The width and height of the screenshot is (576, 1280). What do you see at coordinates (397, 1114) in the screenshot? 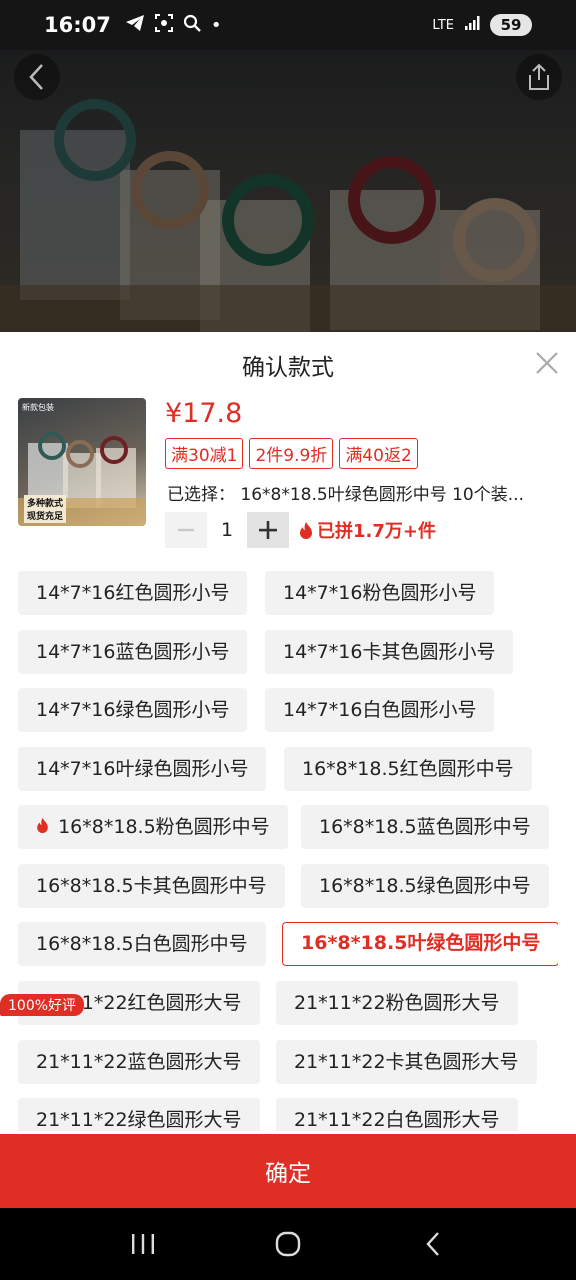
I see `option-item: 21*11*22白色圆形大号` at bounding box center [397, 1114].